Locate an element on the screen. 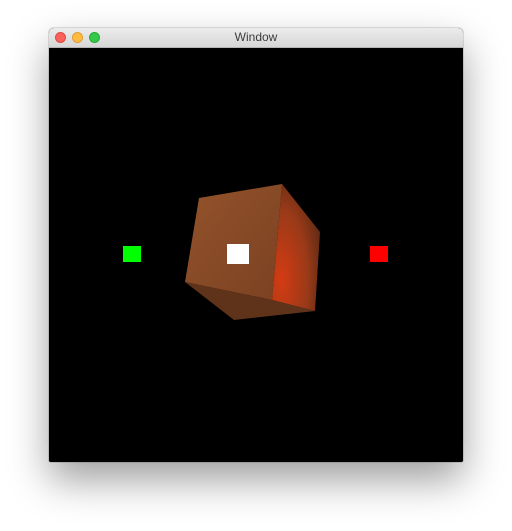 Image resolution: width=512 pixels, height=531 pixels. white-marker is located at coordinates (238, 254).